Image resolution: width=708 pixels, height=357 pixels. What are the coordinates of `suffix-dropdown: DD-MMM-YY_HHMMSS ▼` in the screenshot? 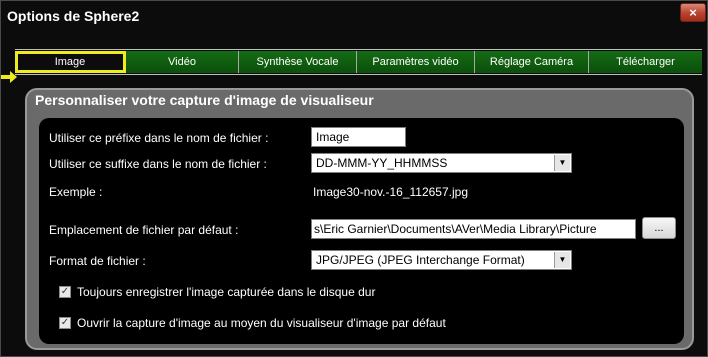 It's located at (441, 163).